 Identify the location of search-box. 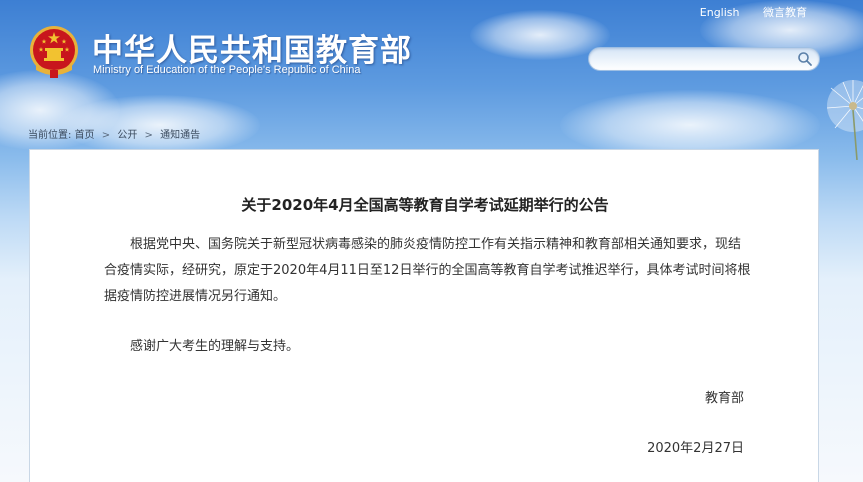
(704, 59).